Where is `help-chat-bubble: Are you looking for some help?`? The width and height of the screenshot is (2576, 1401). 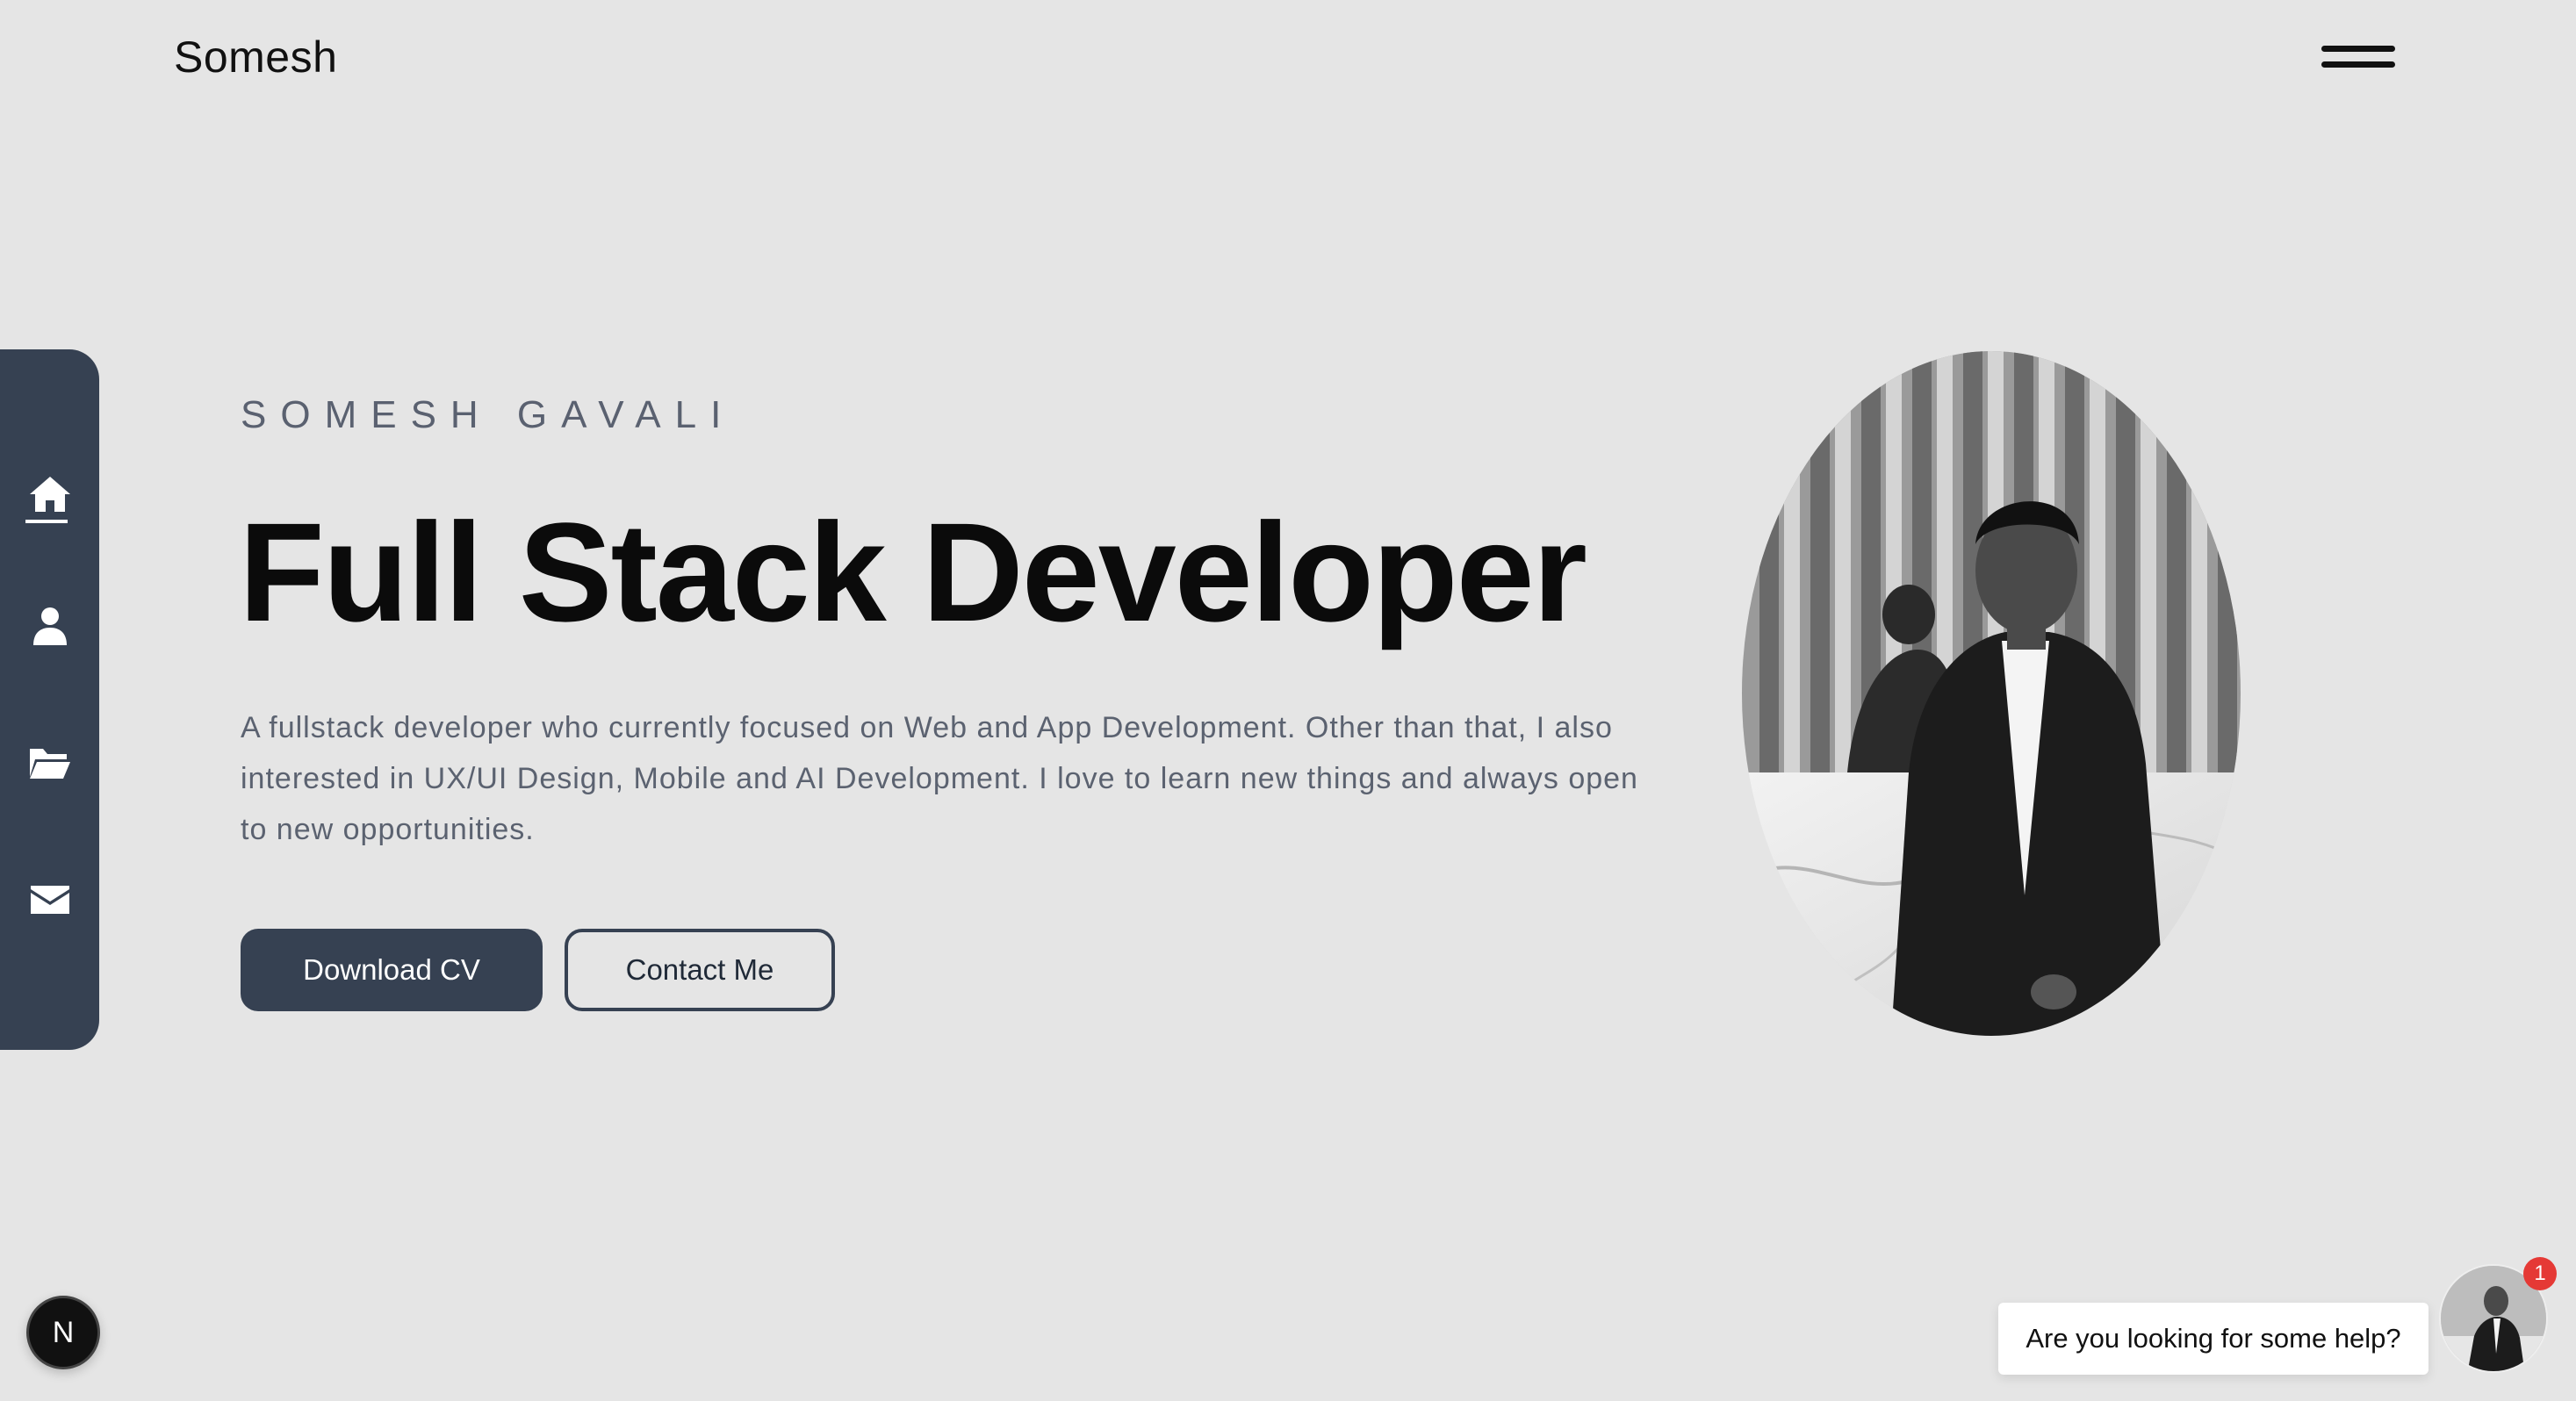
help-chat-bubble: Are you looking for some help? is located at coordinates (2213, 1339).